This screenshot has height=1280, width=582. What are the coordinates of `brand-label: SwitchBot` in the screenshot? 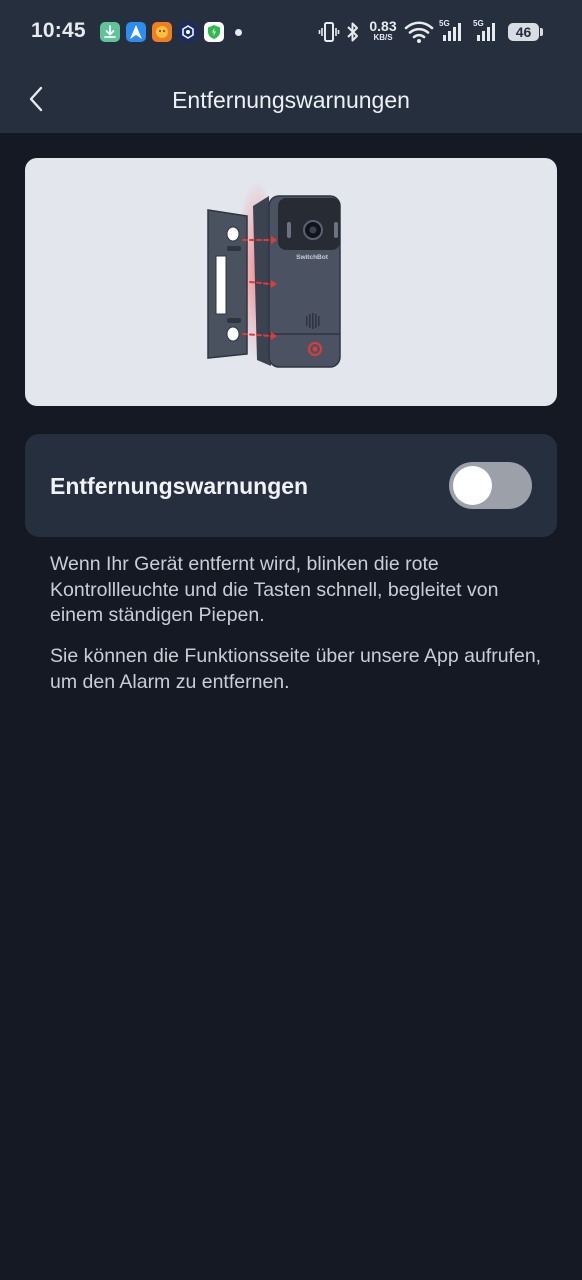 It's located at (312, 257).